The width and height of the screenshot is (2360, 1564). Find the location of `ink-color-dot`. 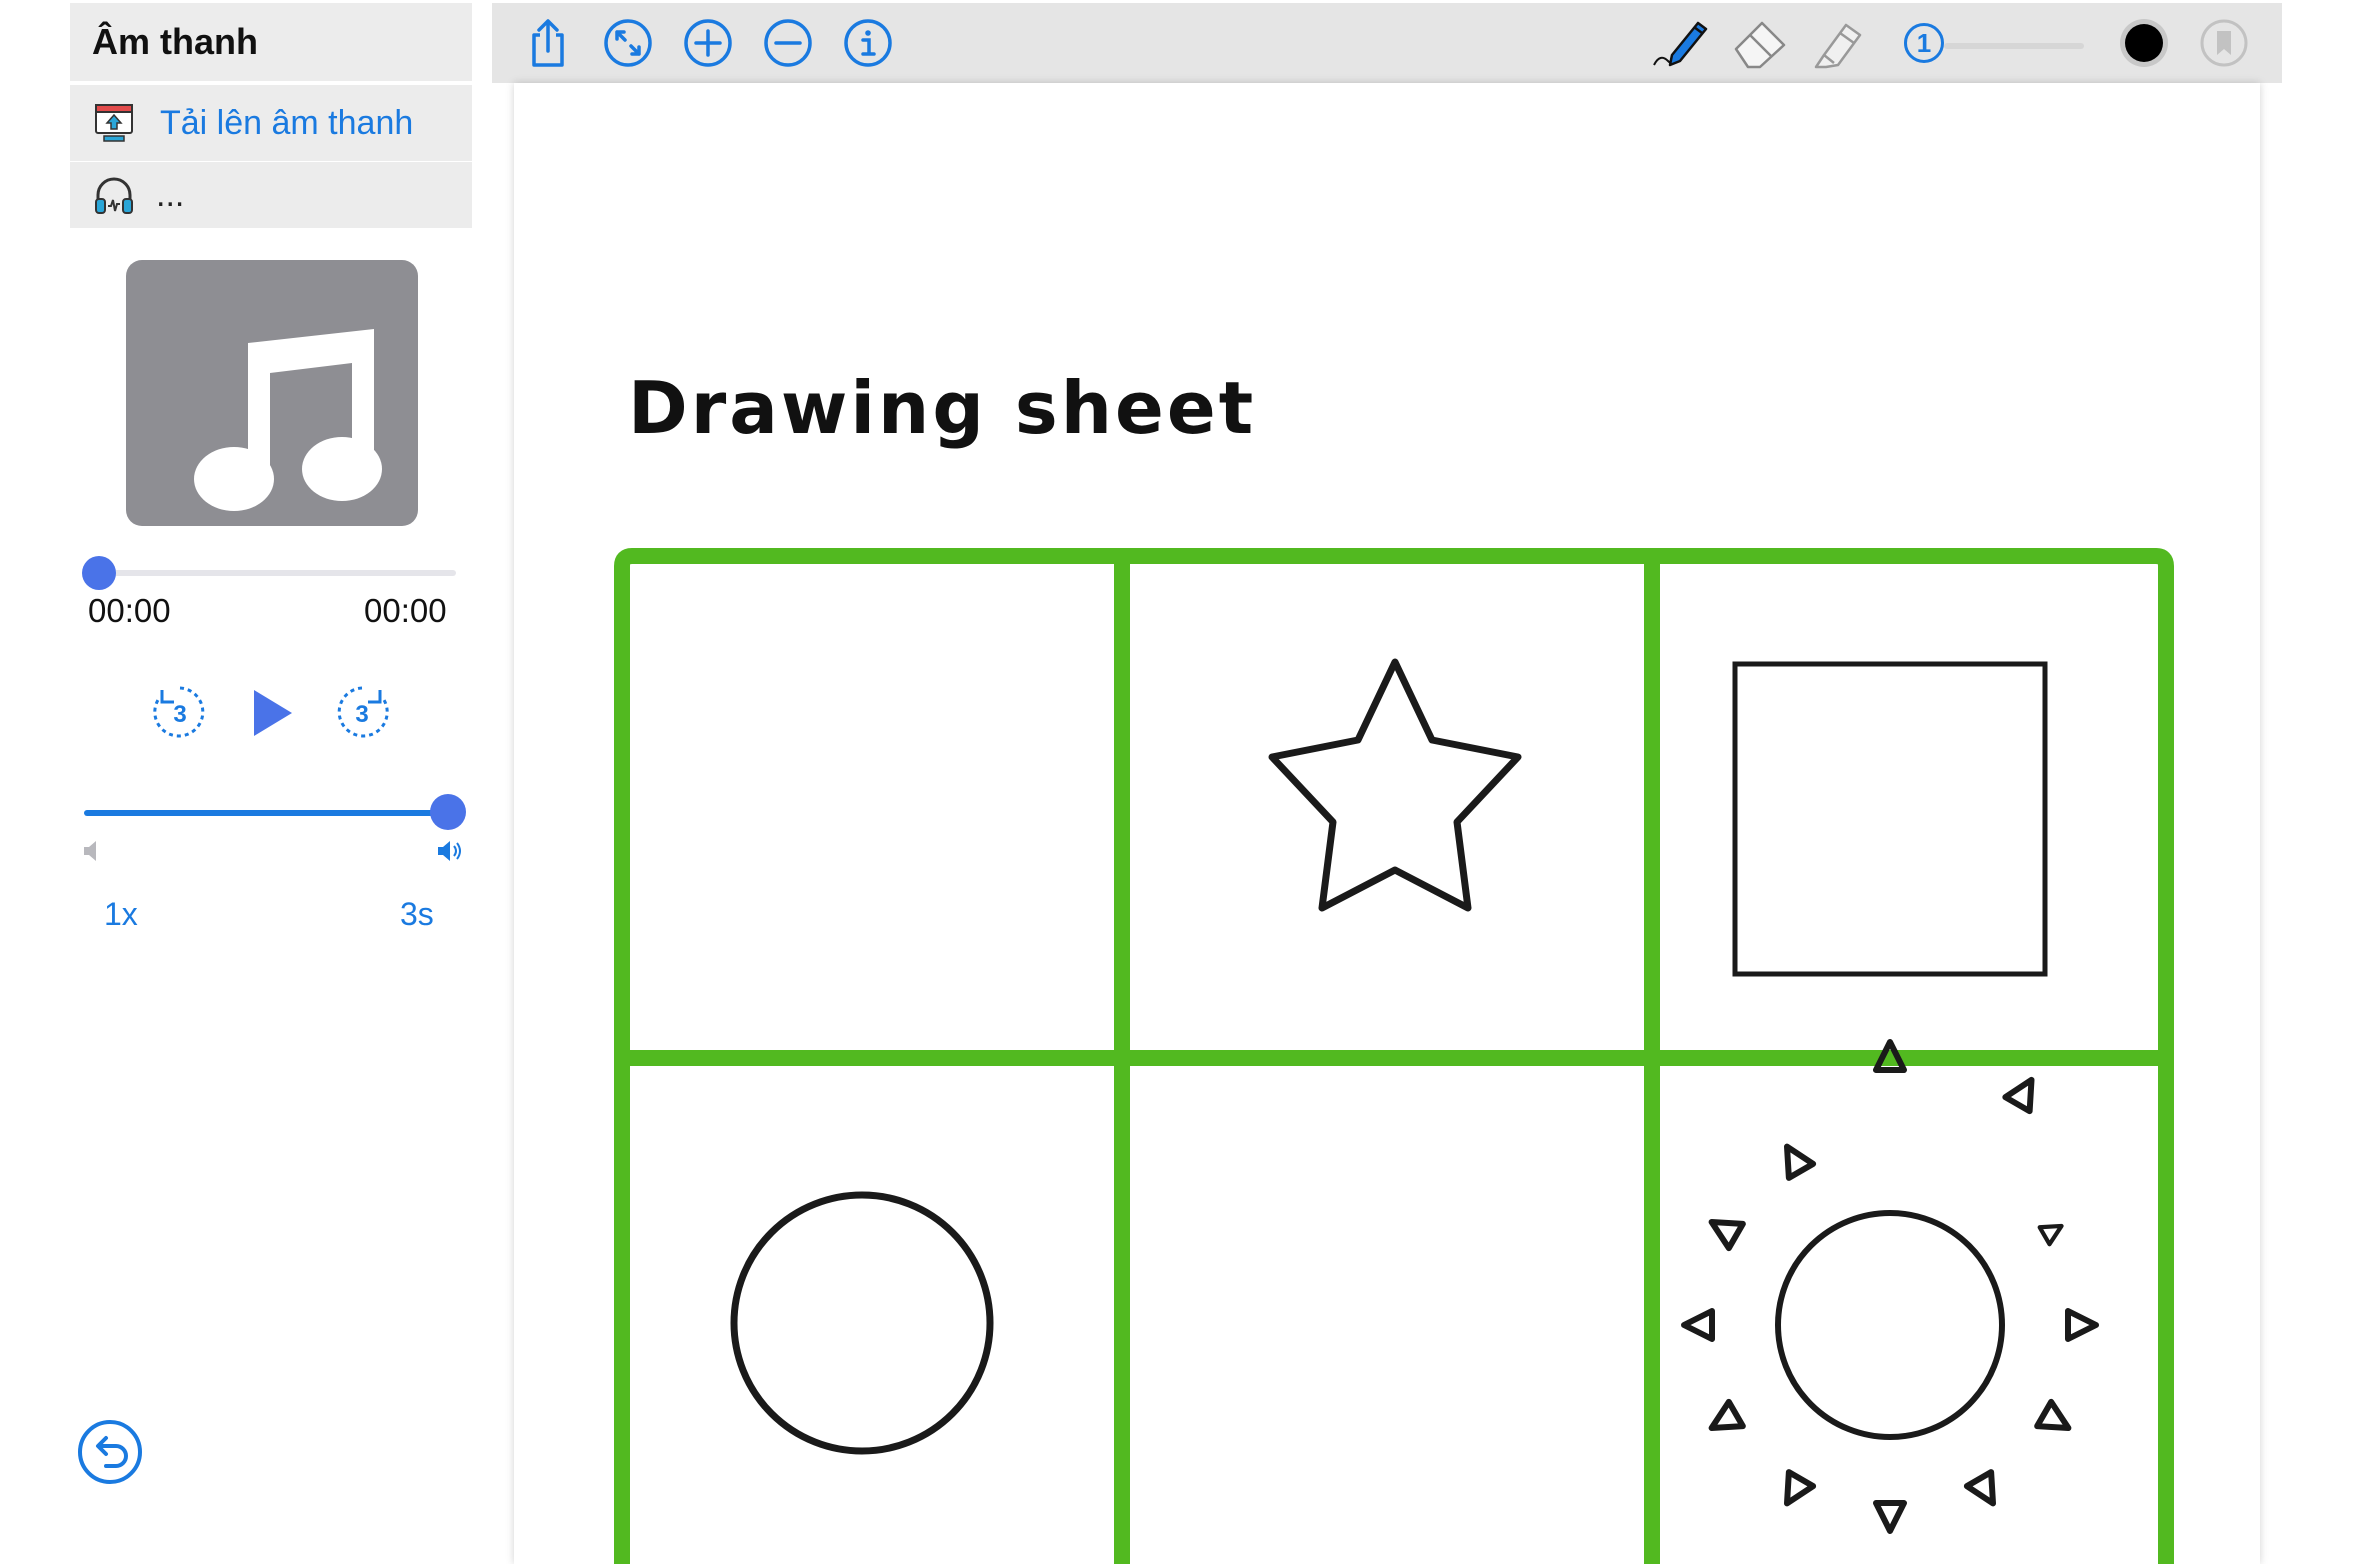

ink-color-dot is located at coordinates (2144, 43).